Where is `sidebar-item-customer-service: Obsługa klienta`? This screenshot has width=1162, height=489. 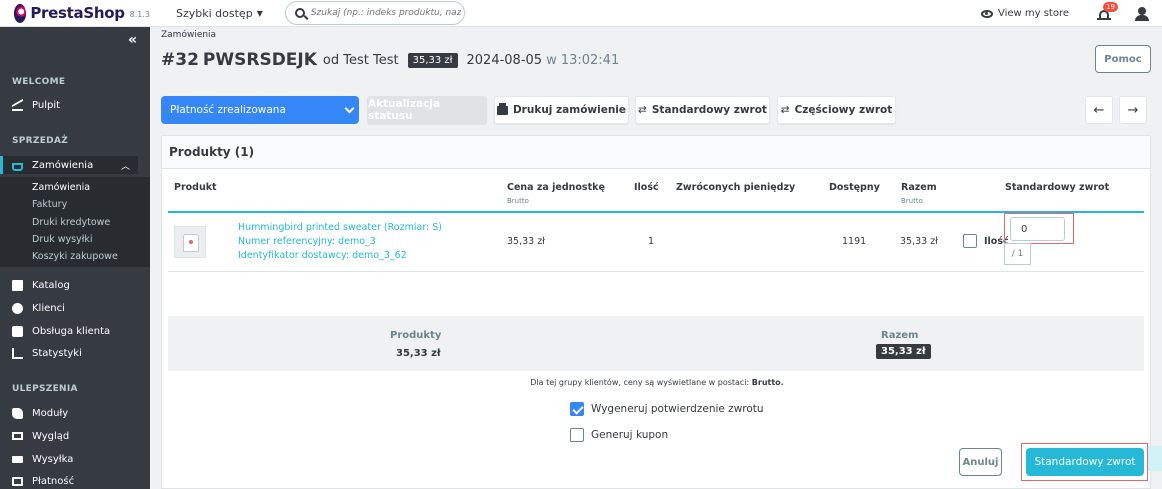 sidebar-item-customer-service: Obsługa klienta is located at coordinates (81, 331).